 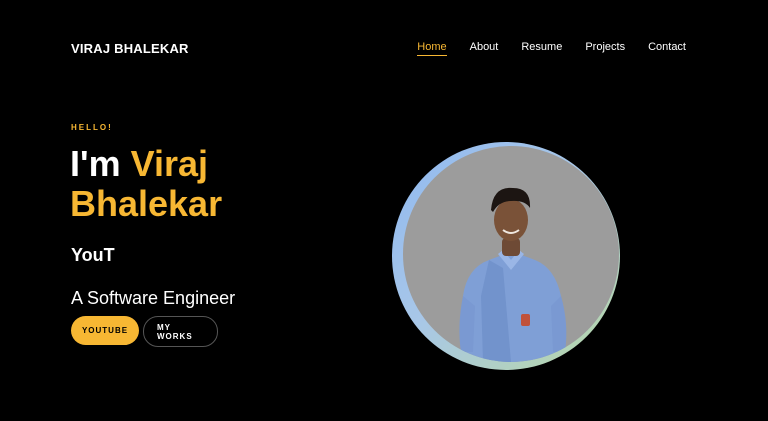 I want to click on brand-logo: VIRAJ BHALEKAR, so click(x=130, y=48).